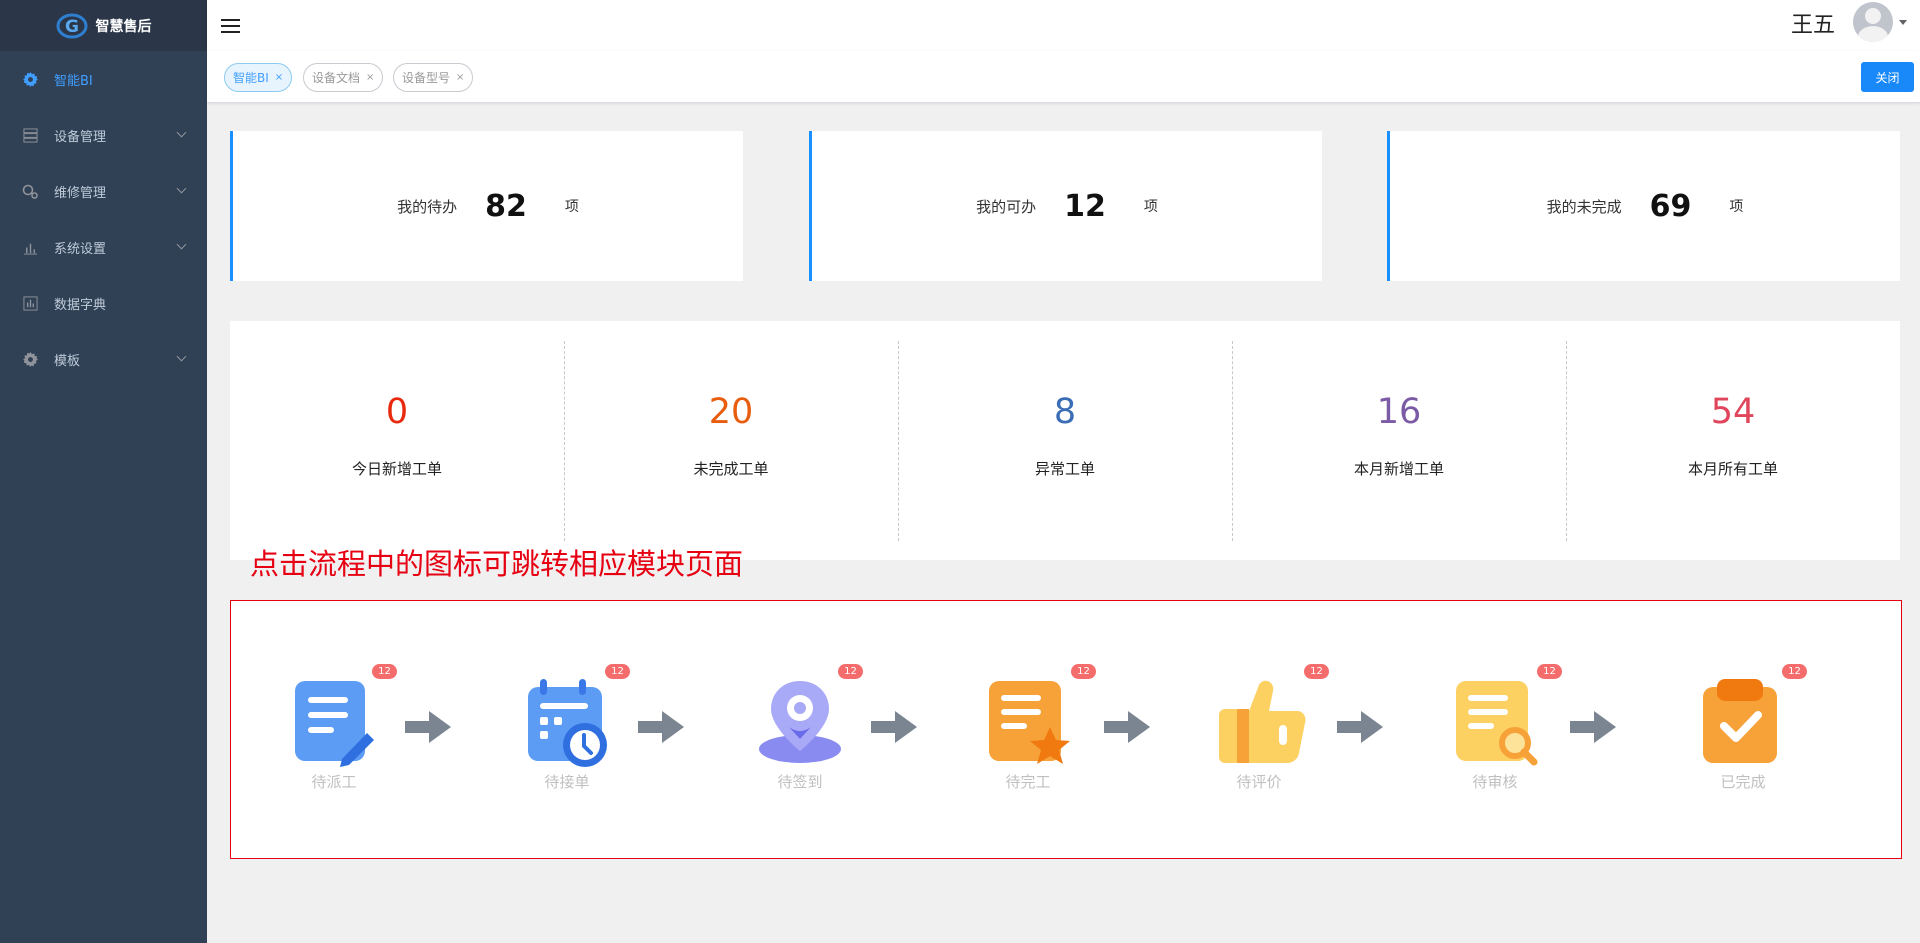 Image resolution: width=1920 pixels, height=943 pixels. Describe the element at coordinates (1496, 739) in the screenshot. I see `flow-step-audit: 待审核` at that location.